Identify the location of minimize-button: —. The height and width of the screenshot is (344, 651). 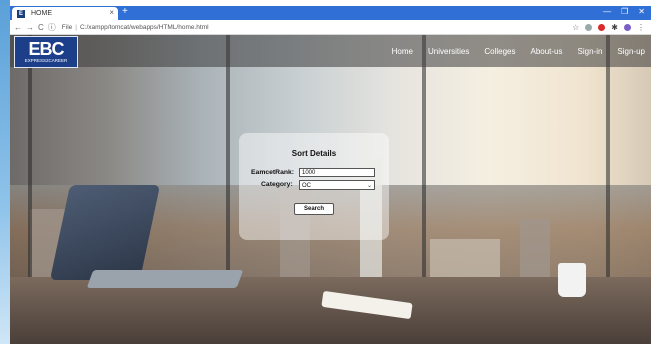
(607, 11).